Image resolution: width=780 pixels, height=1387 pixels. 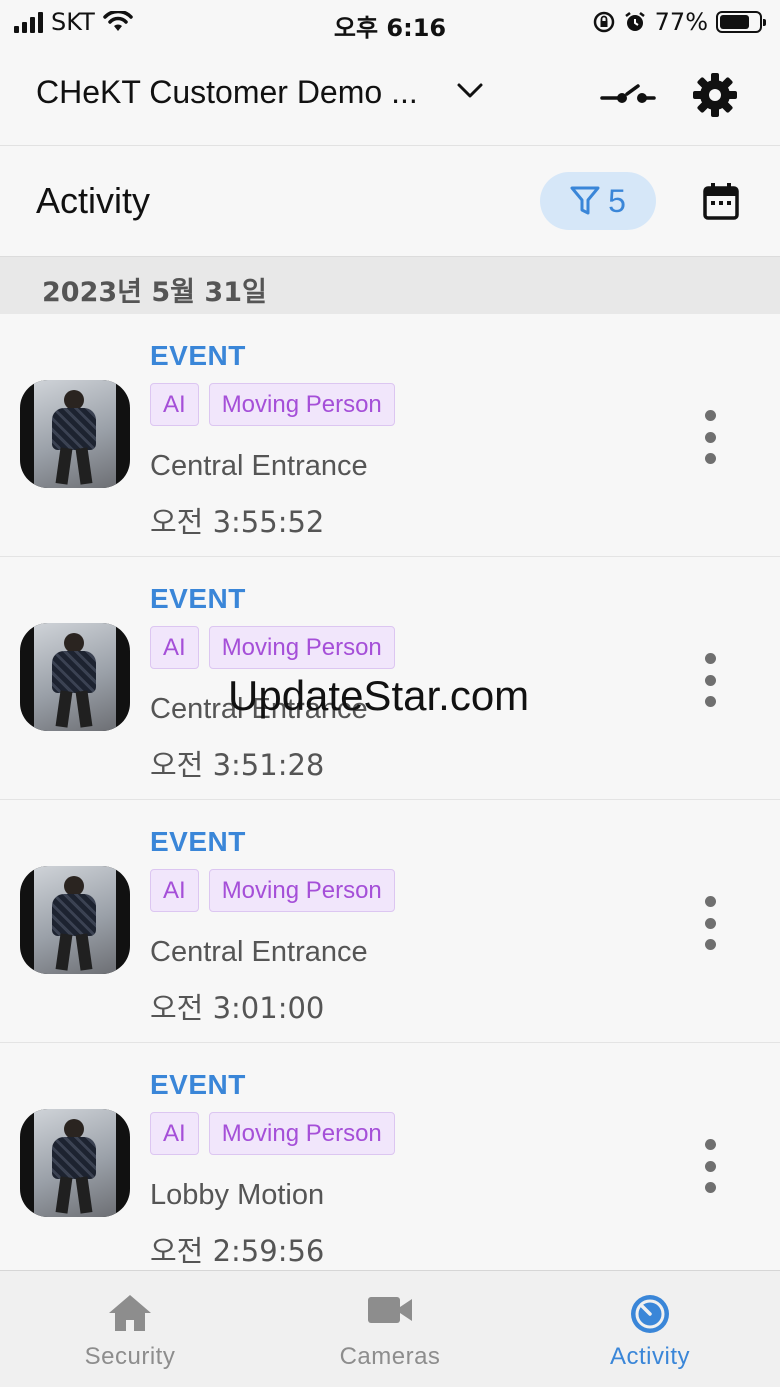 I want to click on filter-count: 5, so click(x=617, y=200).